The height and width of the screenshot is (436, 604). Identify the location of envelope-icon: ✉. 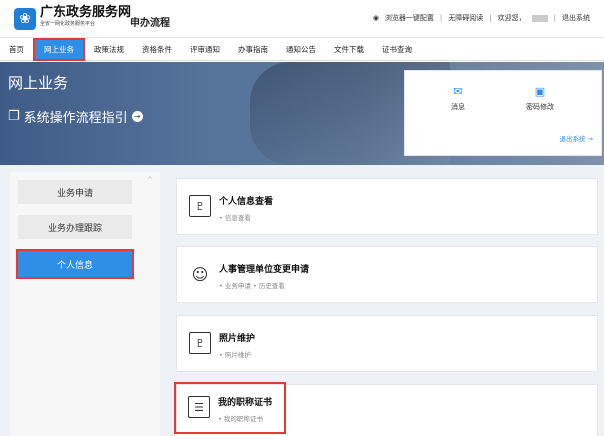
(458, 91).